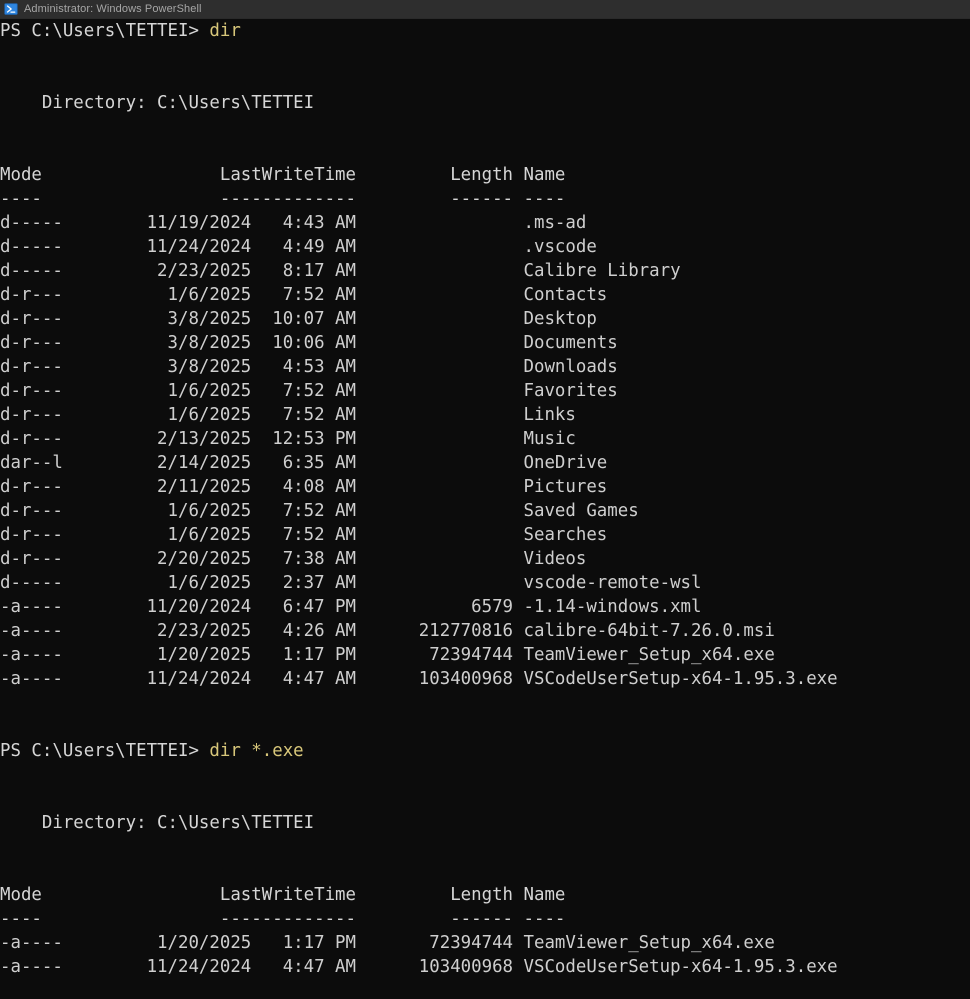  What do you see at coordinates (224, 31) in the screenshot?
I see `command-input-1: dir` at bounding box center [224, 31].